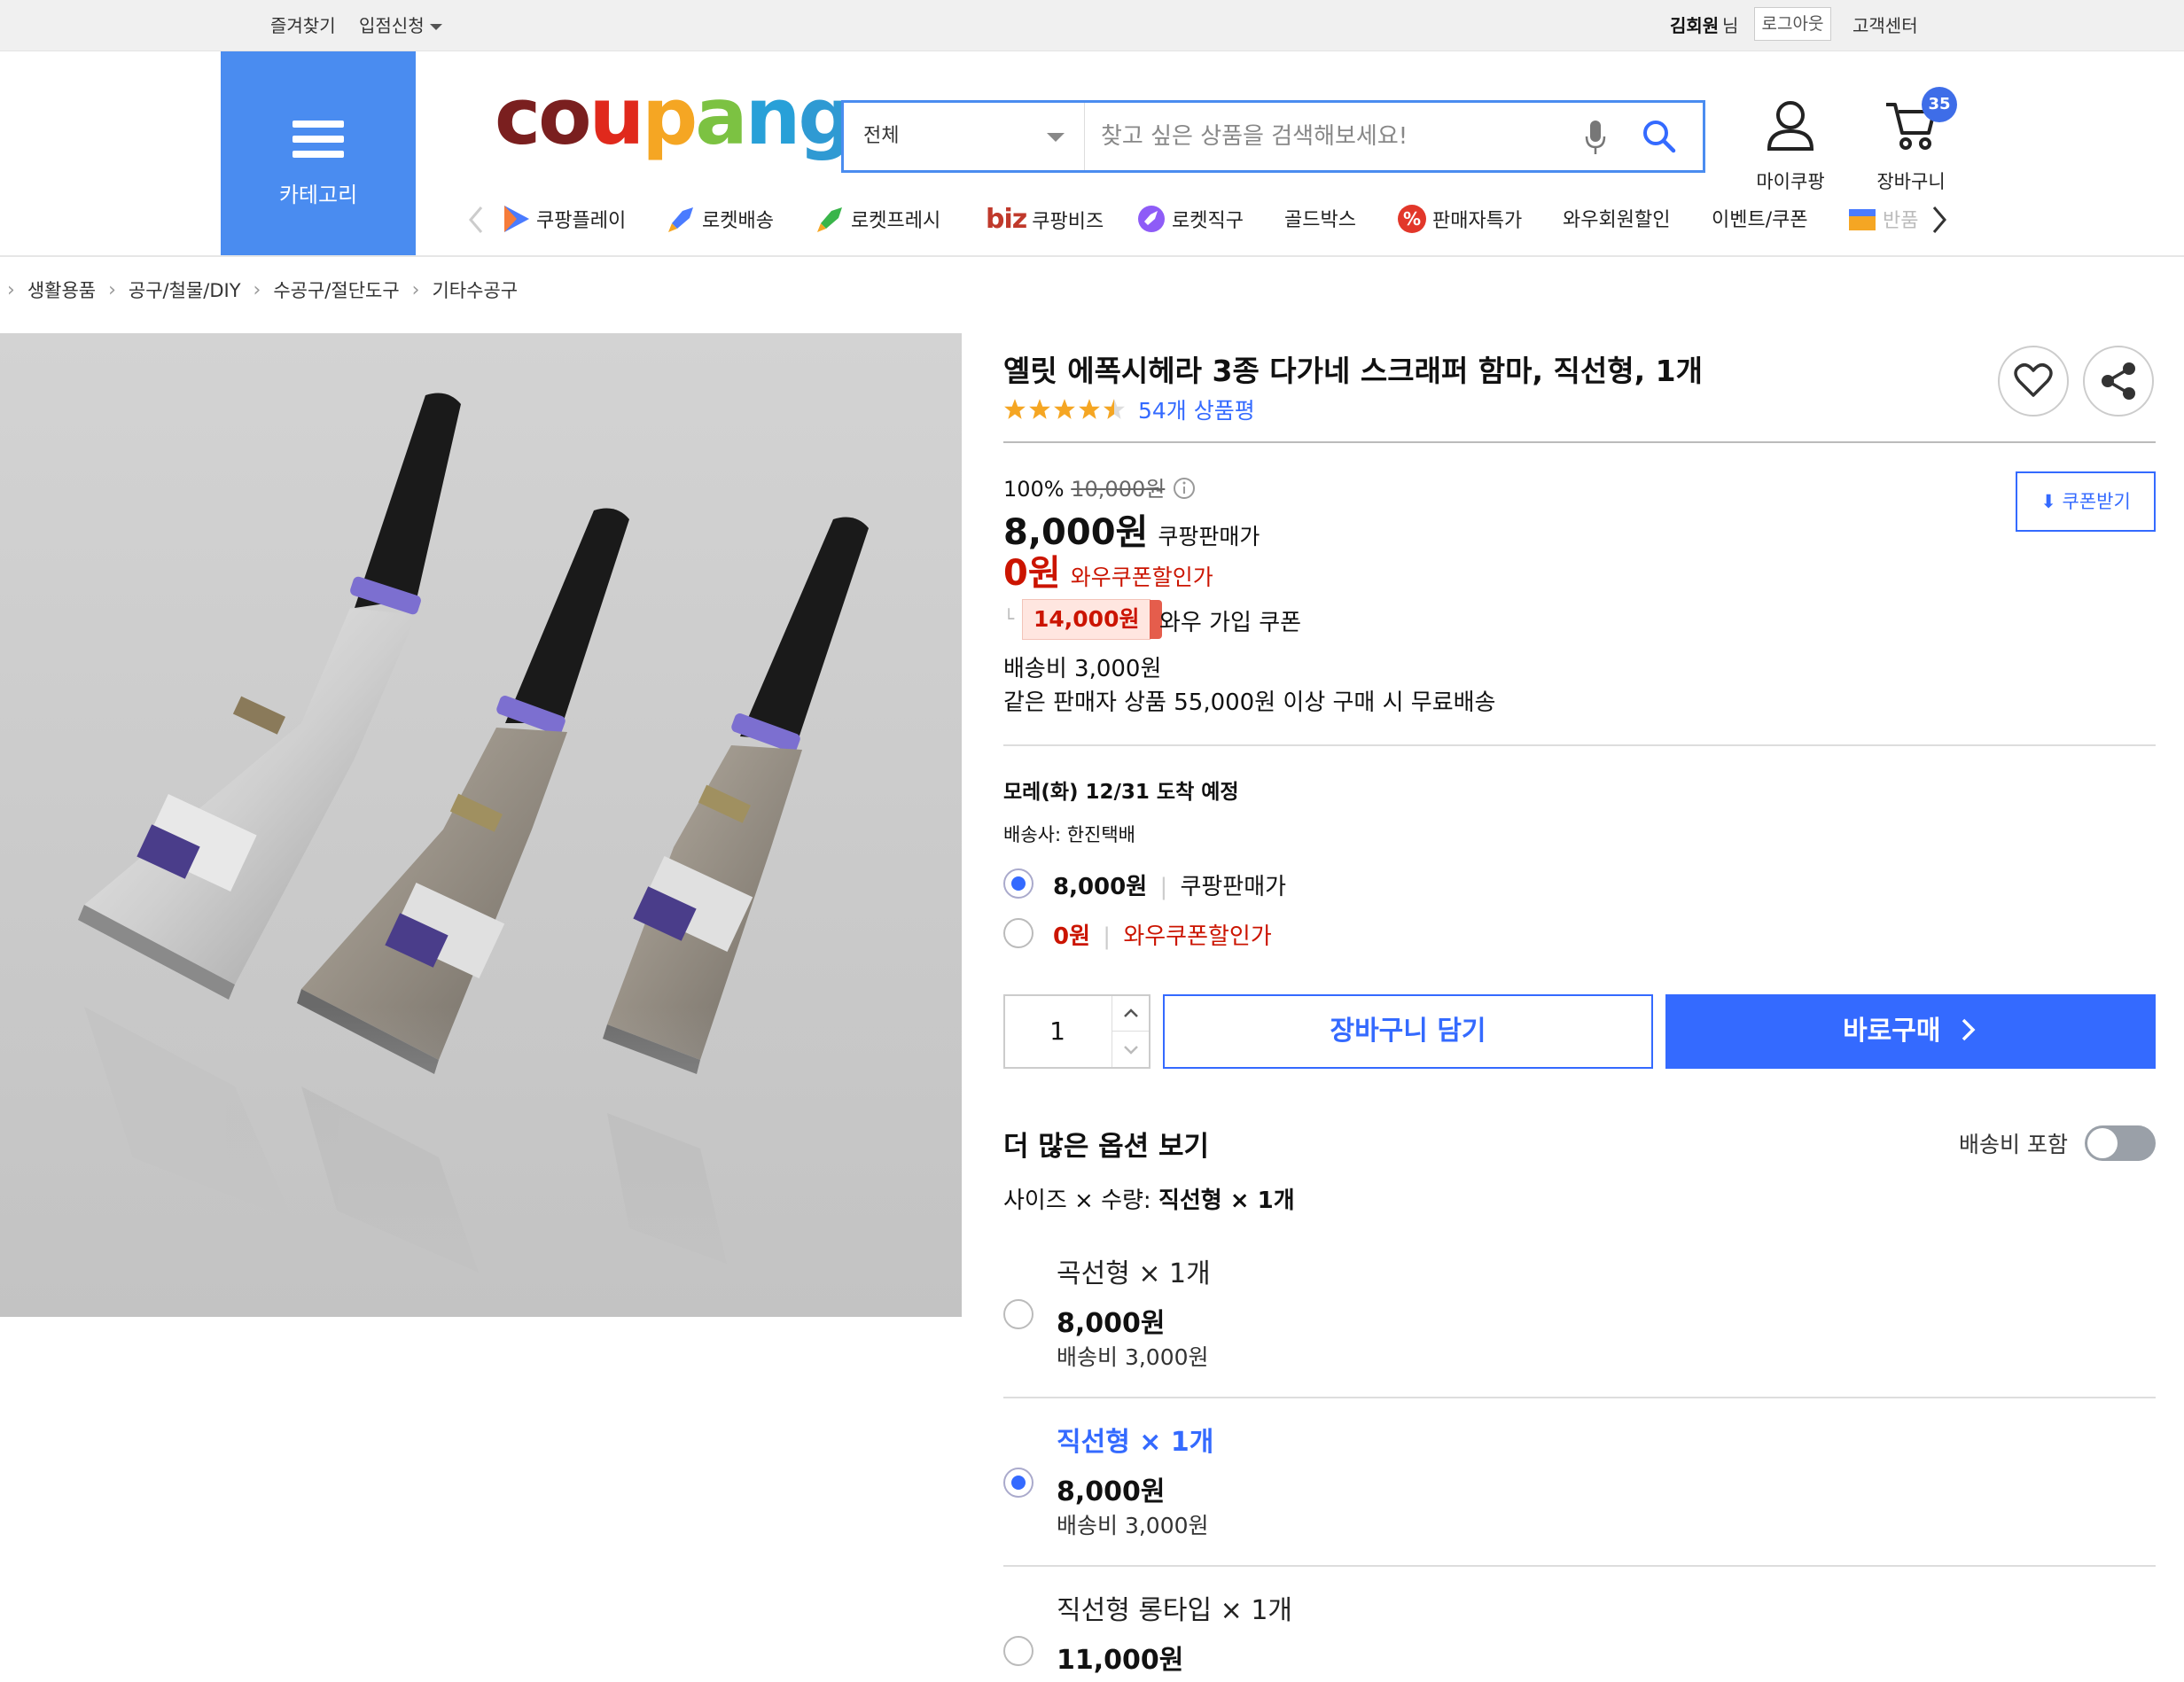  Describe the element at coordinates (1151, 219) in the screenshot. I see `rocket-global-icon` at that location.